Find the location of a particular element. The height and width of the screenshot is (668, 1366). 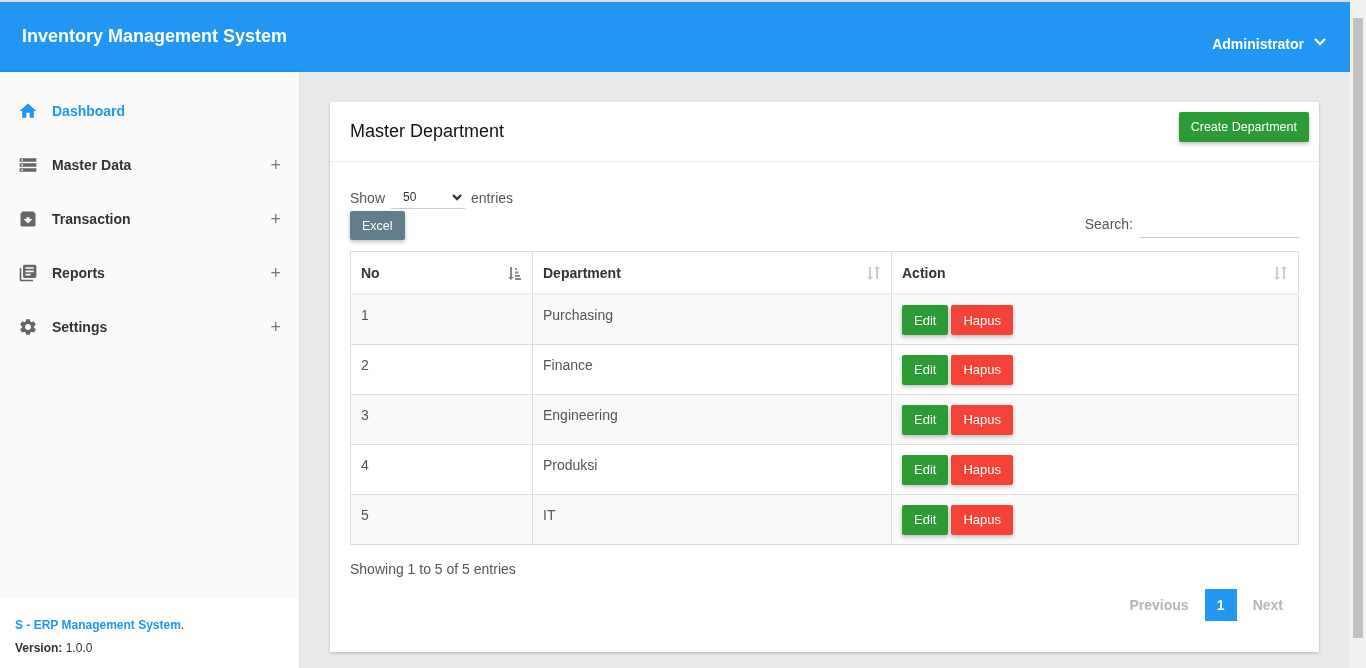

app-title: Inventory Management System is located at coordinates (155, 37).